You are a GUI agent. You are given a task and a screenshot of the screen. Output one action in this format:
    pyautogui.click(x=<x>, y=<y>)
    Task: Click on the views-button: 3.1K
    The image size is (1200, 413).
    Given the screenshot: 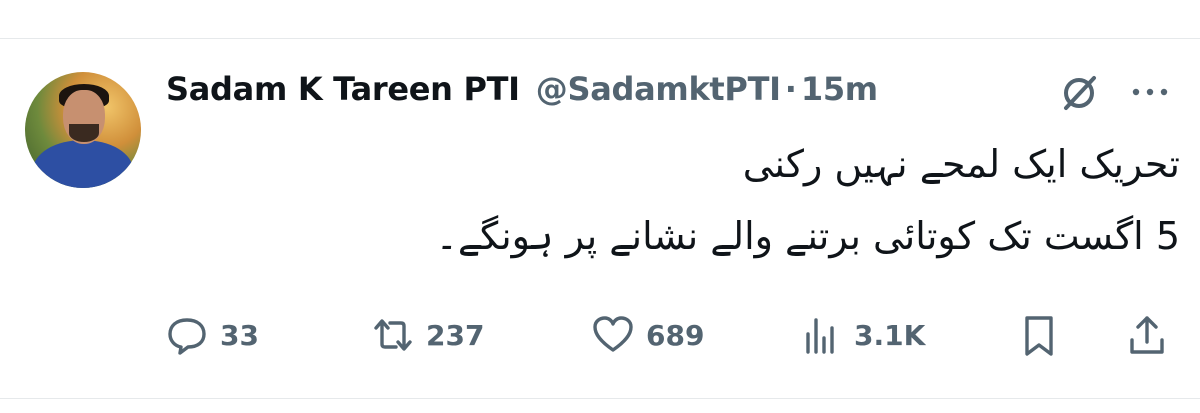 What is the action you would take?
    pyautogui.click(x=861, y=335)
    